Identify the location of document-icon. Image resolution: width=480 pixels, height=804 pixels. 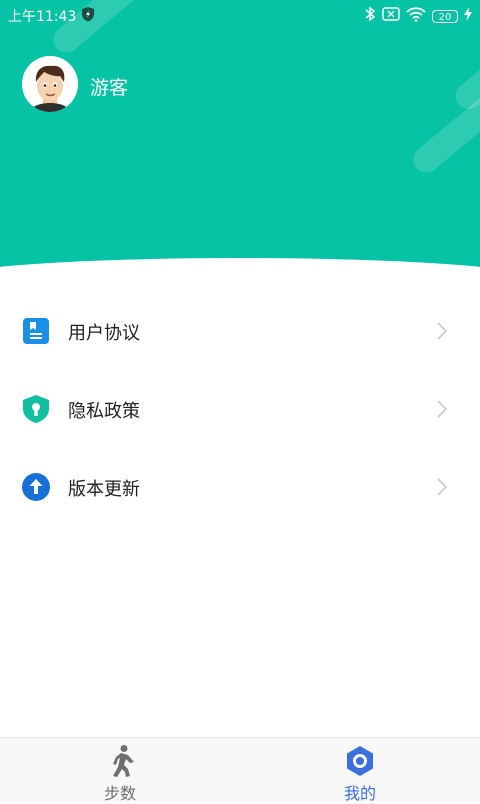
(36, 331).